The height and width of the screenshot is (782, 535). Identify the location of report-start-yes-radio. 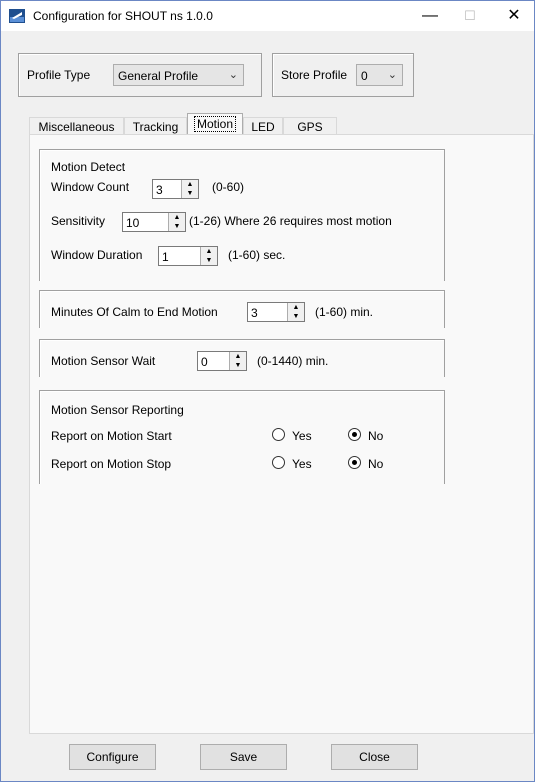
(278, 434).